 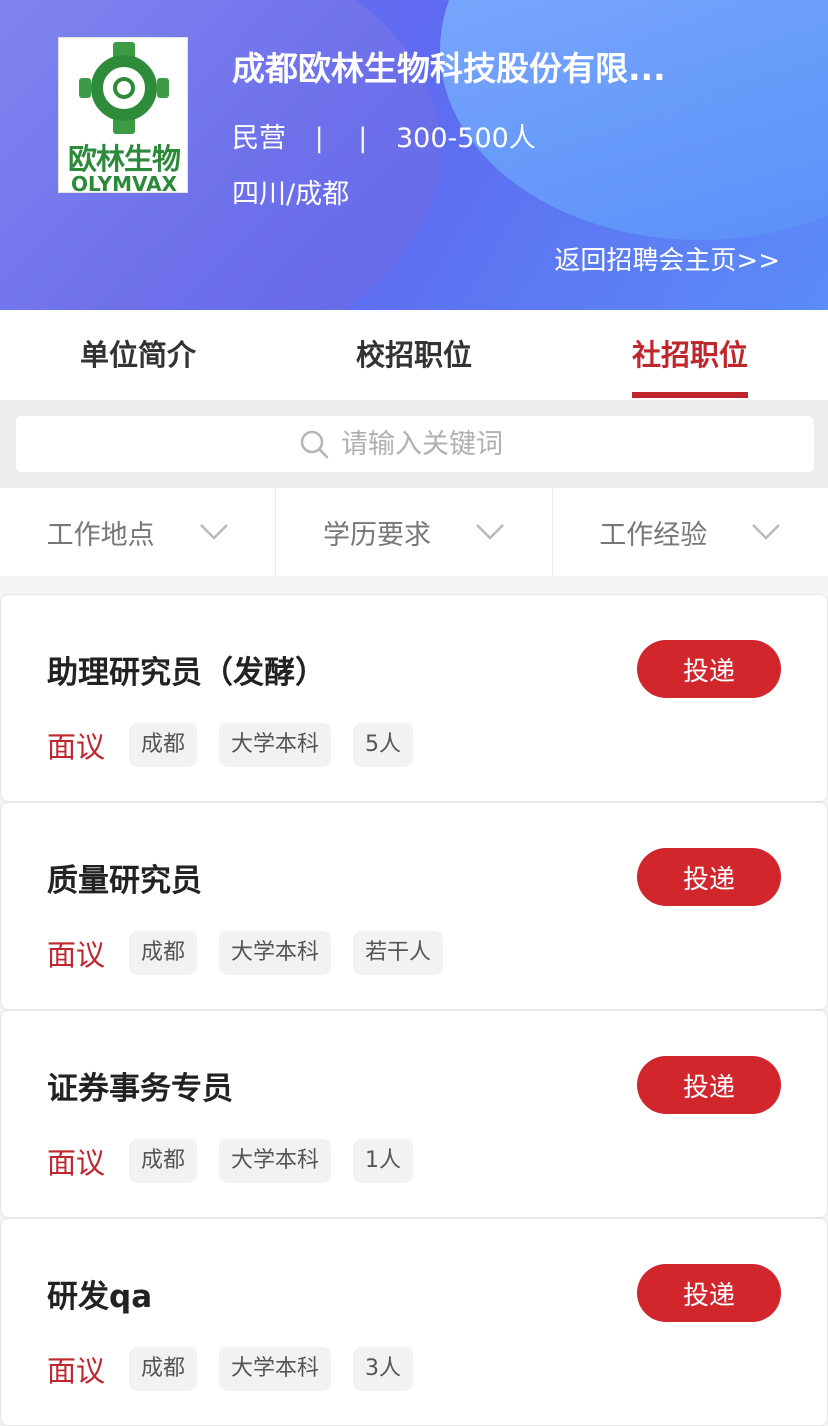 What do you see at coordinates (138, 532) in the screenshot?
I see `filter-location: 工作地点` at bounding box center [138, 532].